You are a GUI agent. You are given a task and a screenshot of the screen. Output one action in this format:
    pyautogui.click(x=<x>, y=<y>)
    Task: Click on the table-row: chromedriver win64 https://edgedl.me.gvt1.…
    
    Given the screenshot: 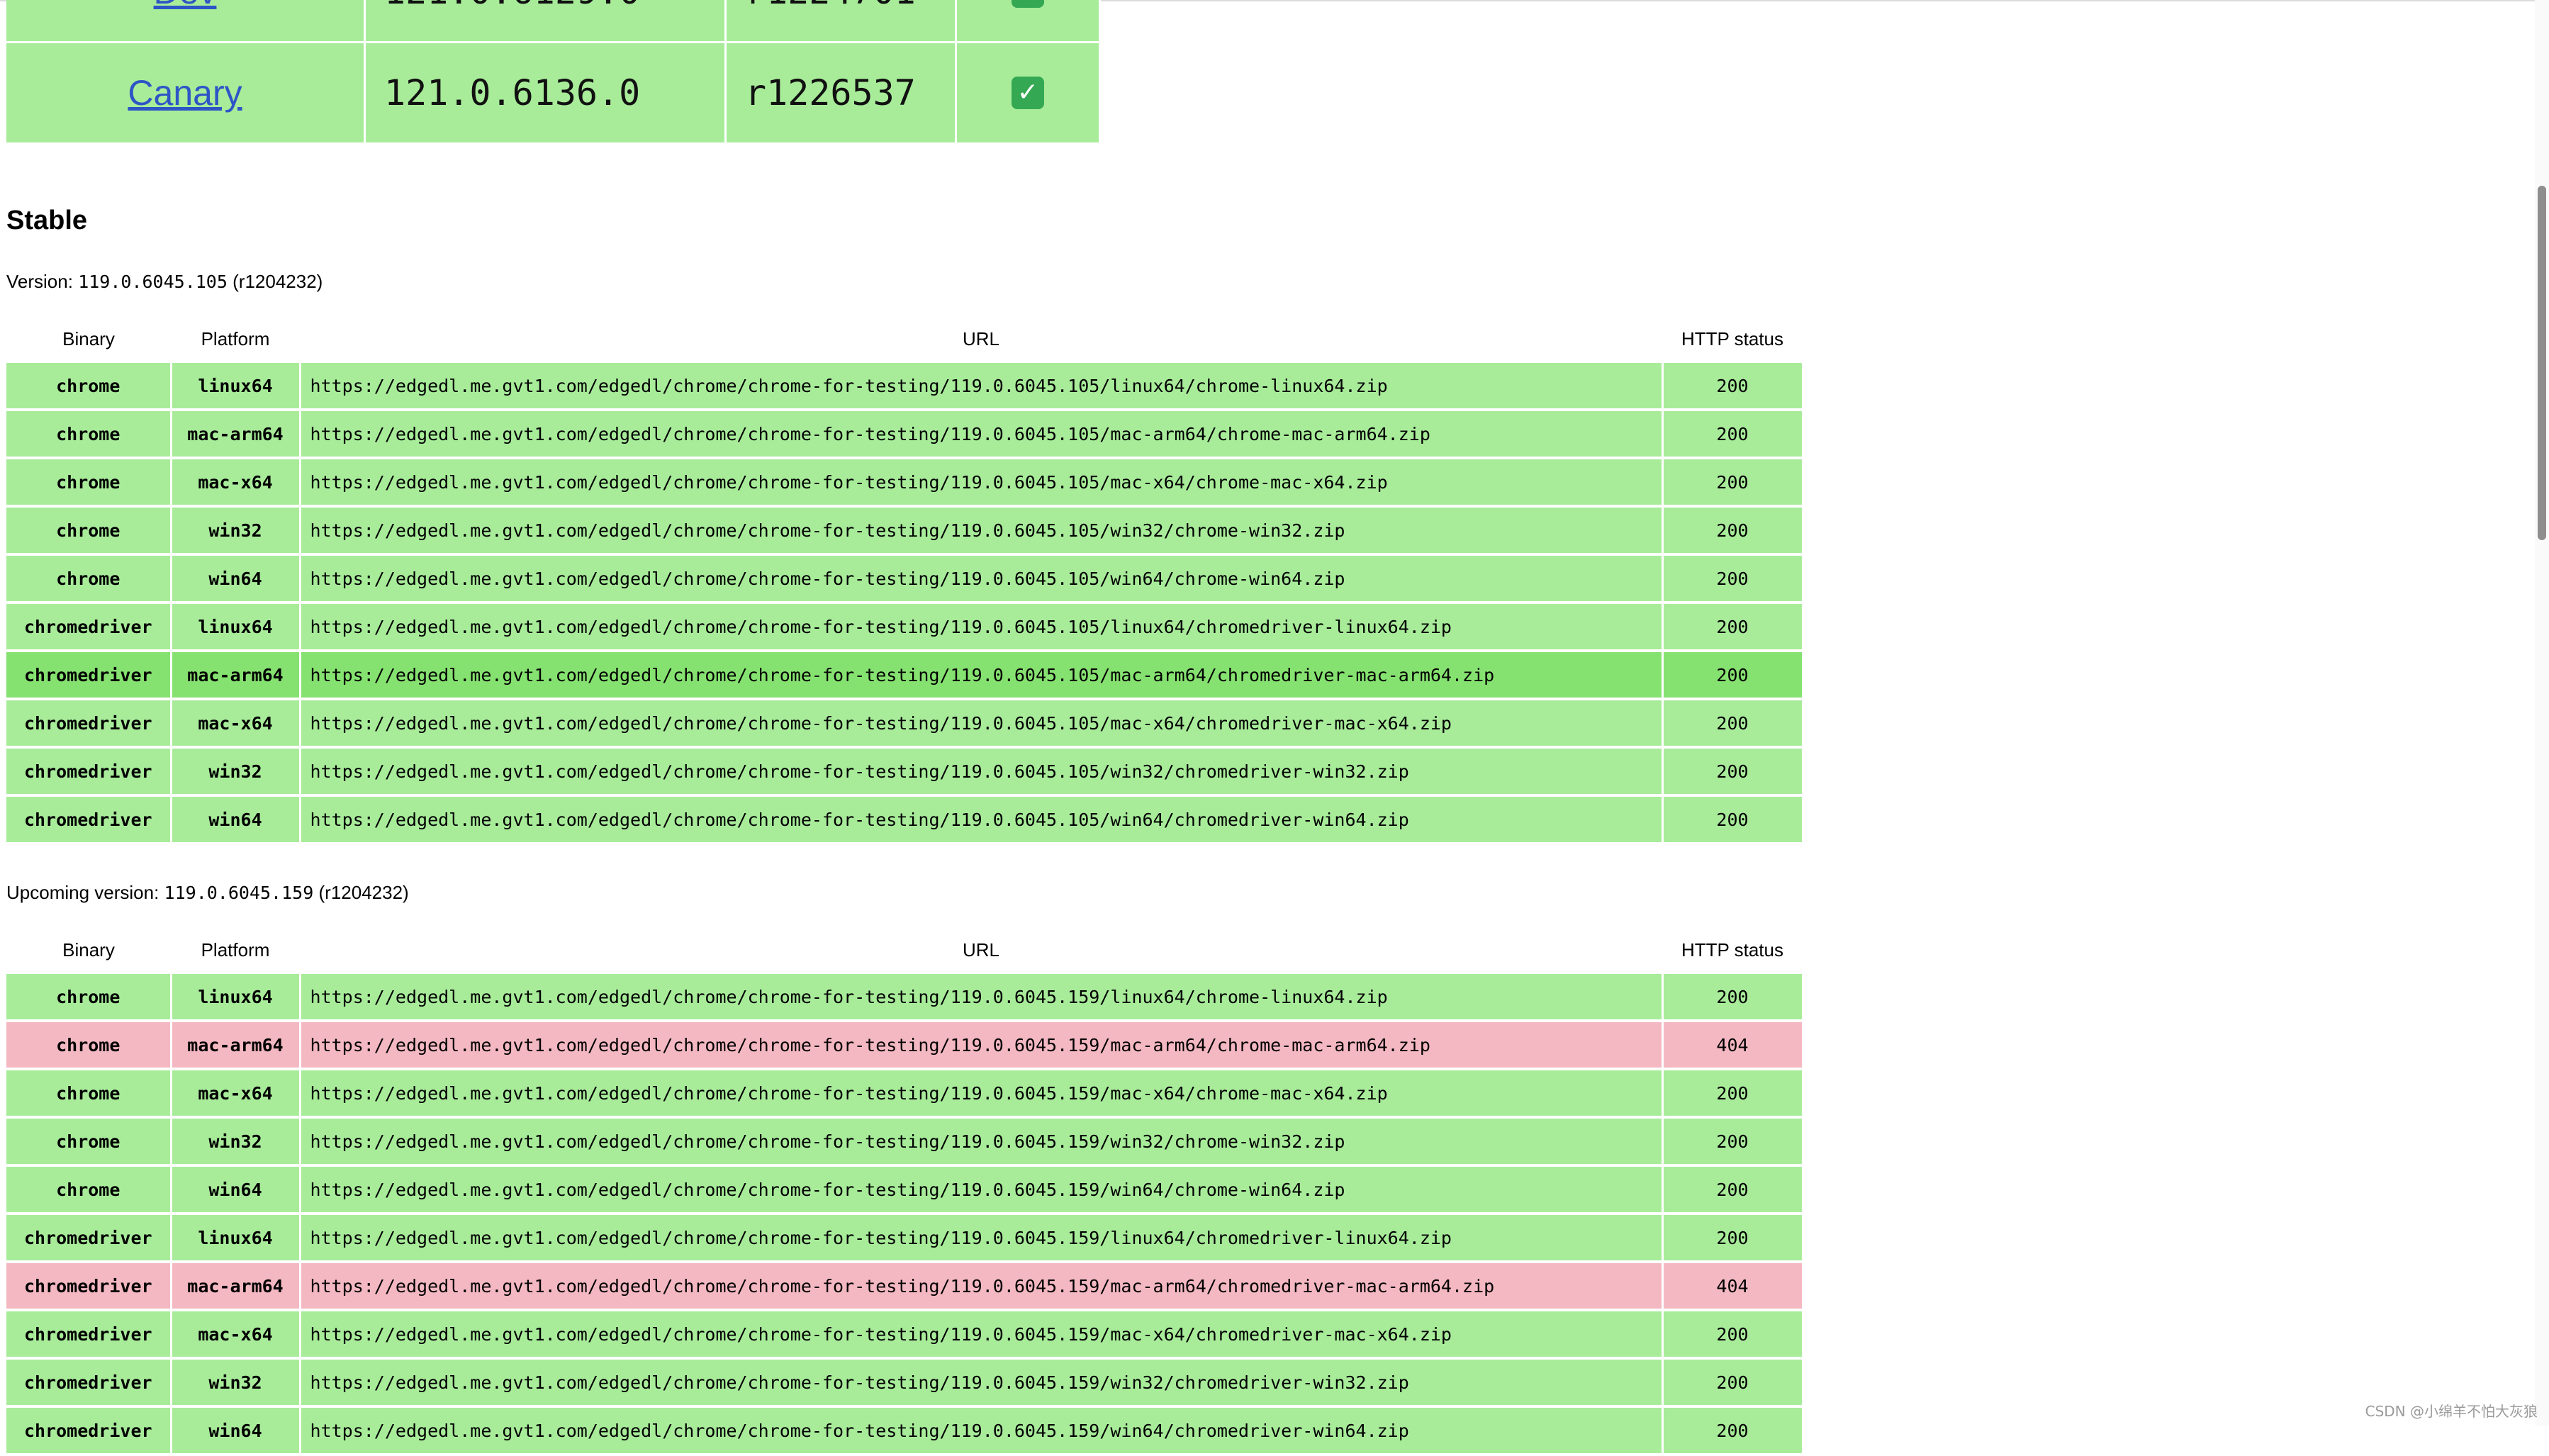 What is the action you would take?
    pyautogui.click(x=905, y=1431)
    